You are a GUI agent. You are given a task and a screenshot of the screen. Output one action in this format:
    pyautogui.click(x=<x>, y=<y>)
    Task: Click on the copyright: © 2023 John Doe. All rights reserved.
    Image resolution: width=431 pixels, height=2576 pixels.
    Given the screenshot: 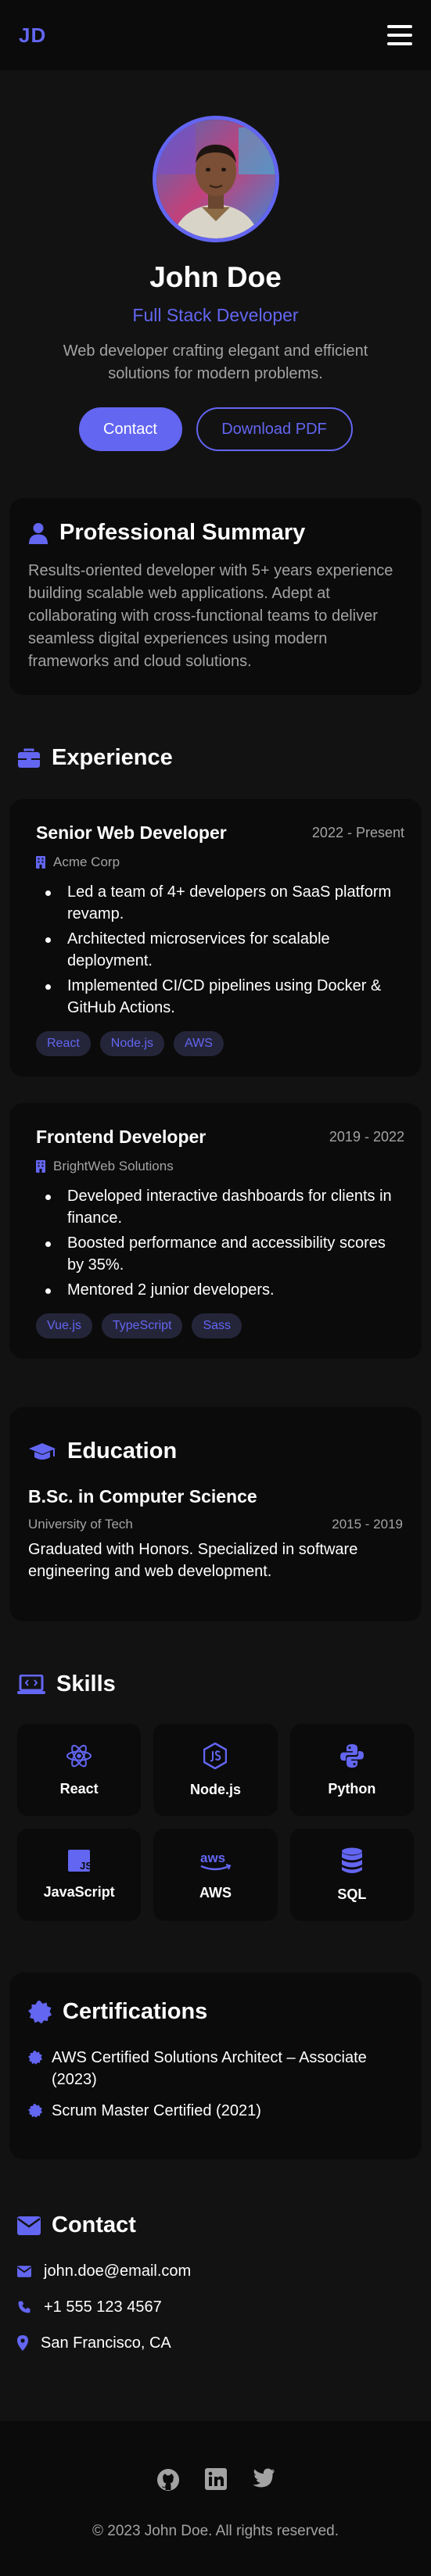 What is the action you would take?
    pyautogui.click(x=215, y=2531)
    